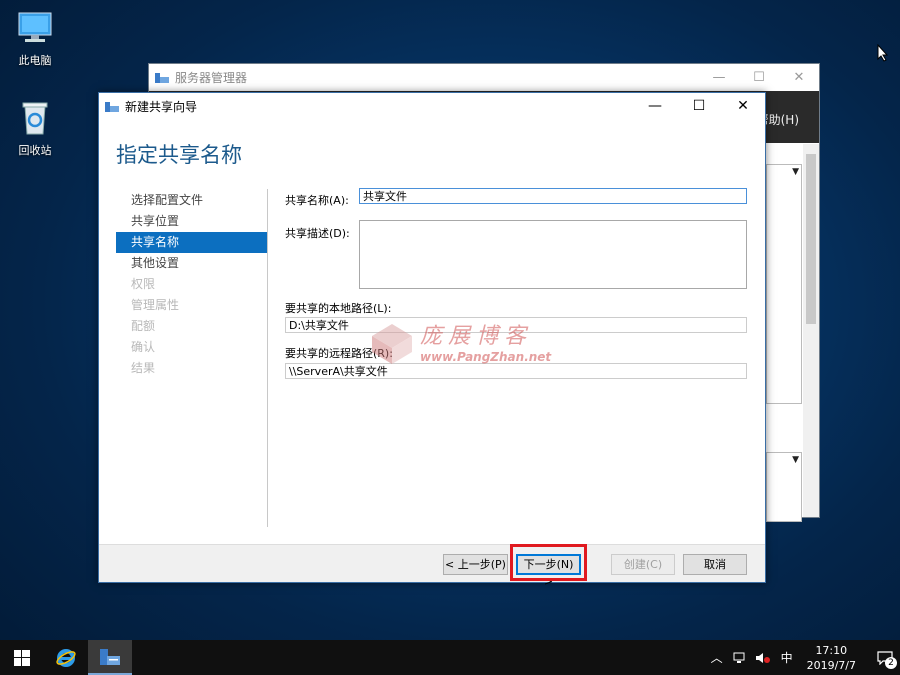 The height and width of the screenshot is (675, 900). I want to click on notification-count-badge: 2, so click(891, 663).